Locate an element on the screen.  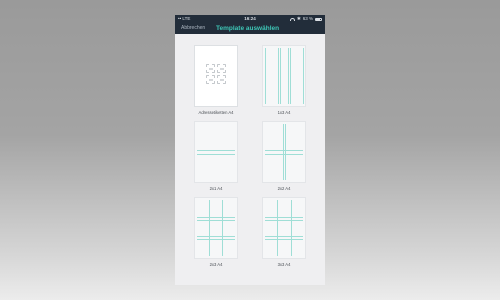
battery-percent: 63 % is located at coordinates (307, 18).